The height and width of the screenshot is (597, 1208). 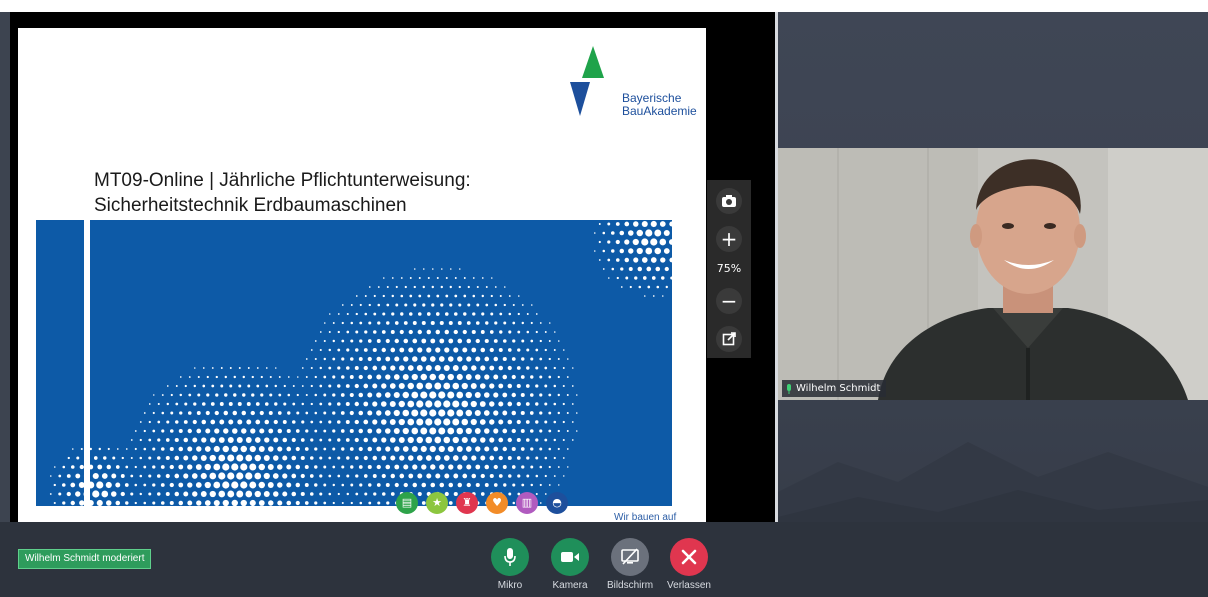 I want to click on mic-control: Mikro, so click(x=510, y=564).